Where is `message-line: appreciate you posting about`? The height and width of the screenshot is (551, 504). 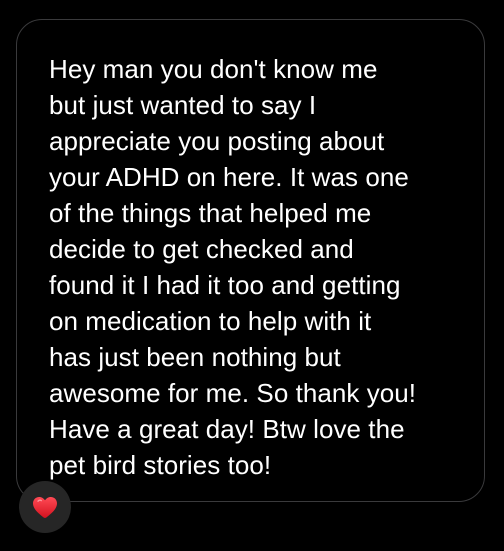 message-line: appreciate you posting about is located at coordinates (217, 141).